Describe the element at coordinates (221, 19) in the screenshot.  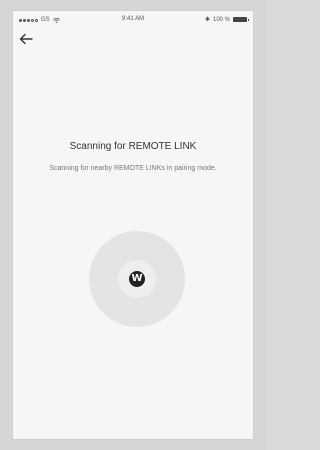
I see `battery-percent: 100 %` at that location.